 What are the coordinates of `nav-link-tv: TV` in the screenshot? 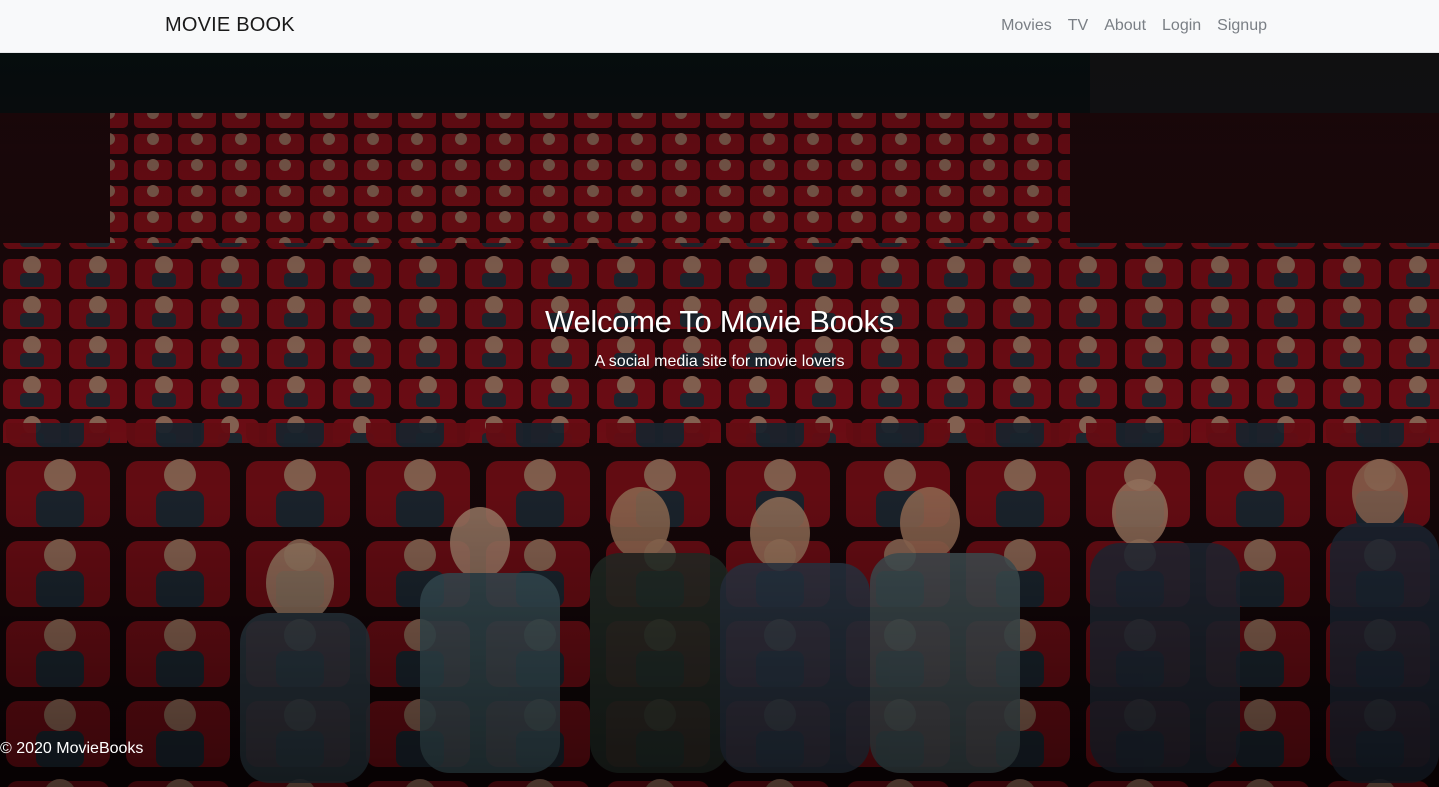 It's located at (1078, 26).